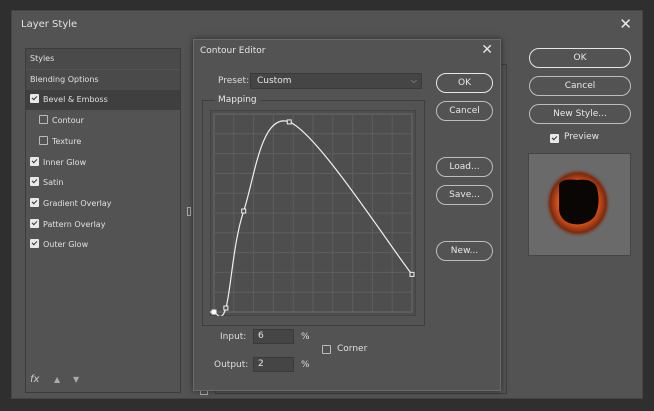 This screenshot has width=654, height=411. Describe the element at coordinates (76, 379) in the screenshot. I see `move-down-icon: ▼` at that location.